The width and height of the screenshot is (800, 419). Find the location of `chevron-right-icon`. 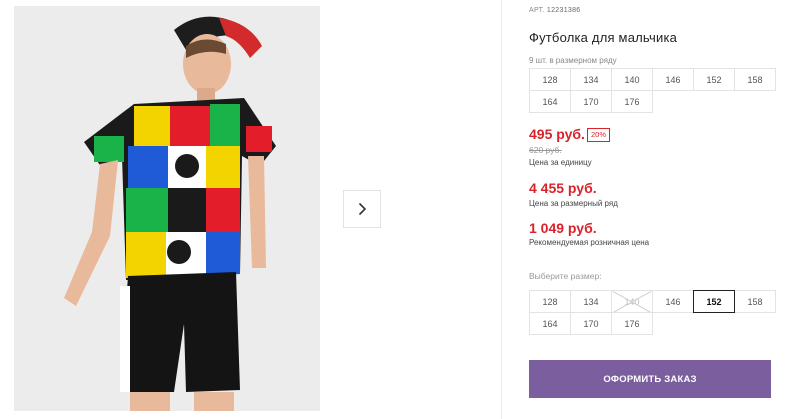

chevron-right-icon is located at coordinates (362, 209).